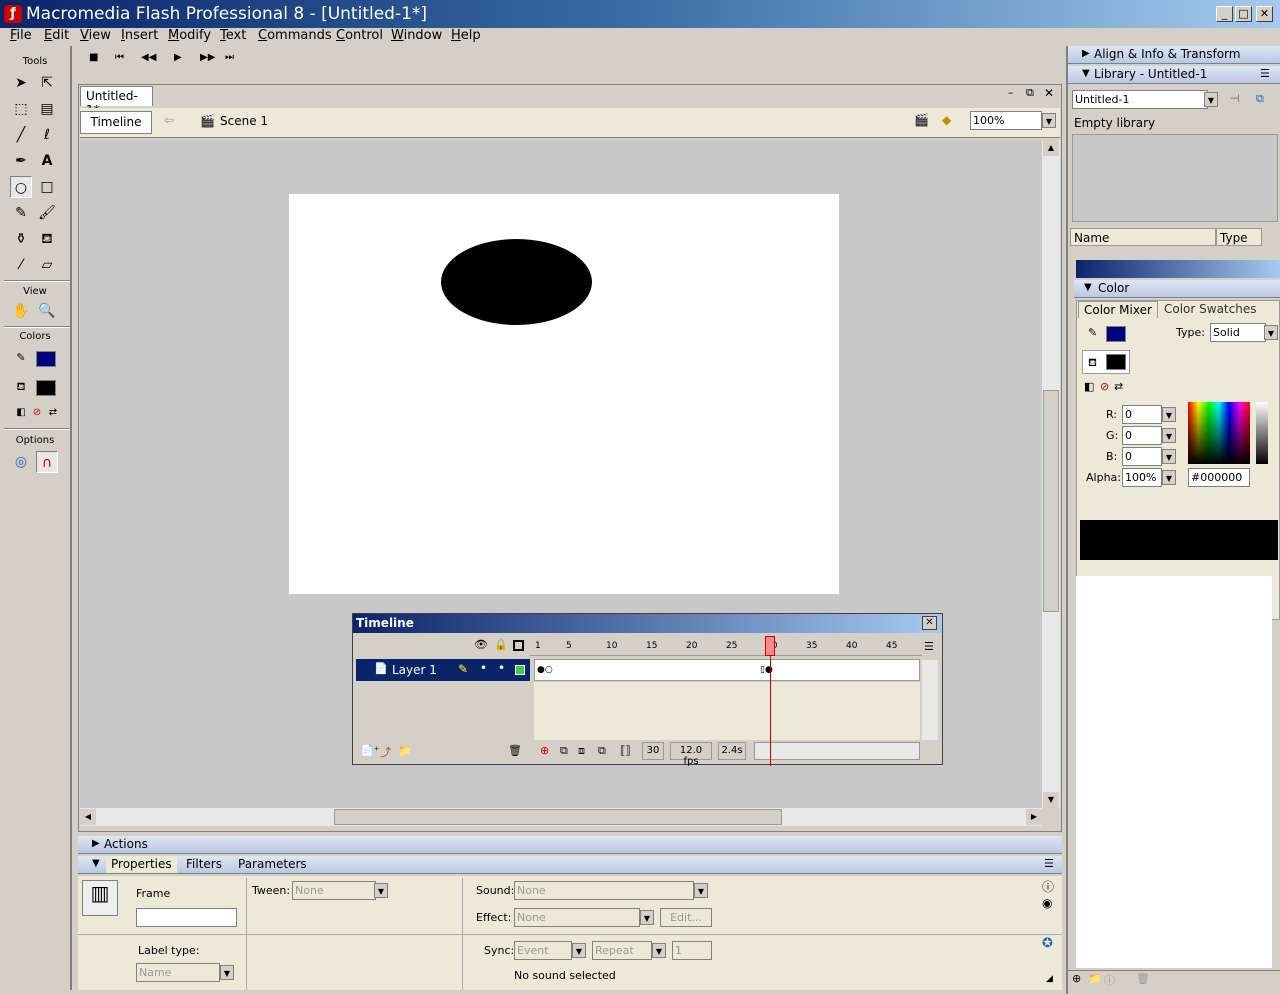  Describe the element at coordinates (272, 864) in the screenshot. I see `tab-parameters: Parameters` at that location.